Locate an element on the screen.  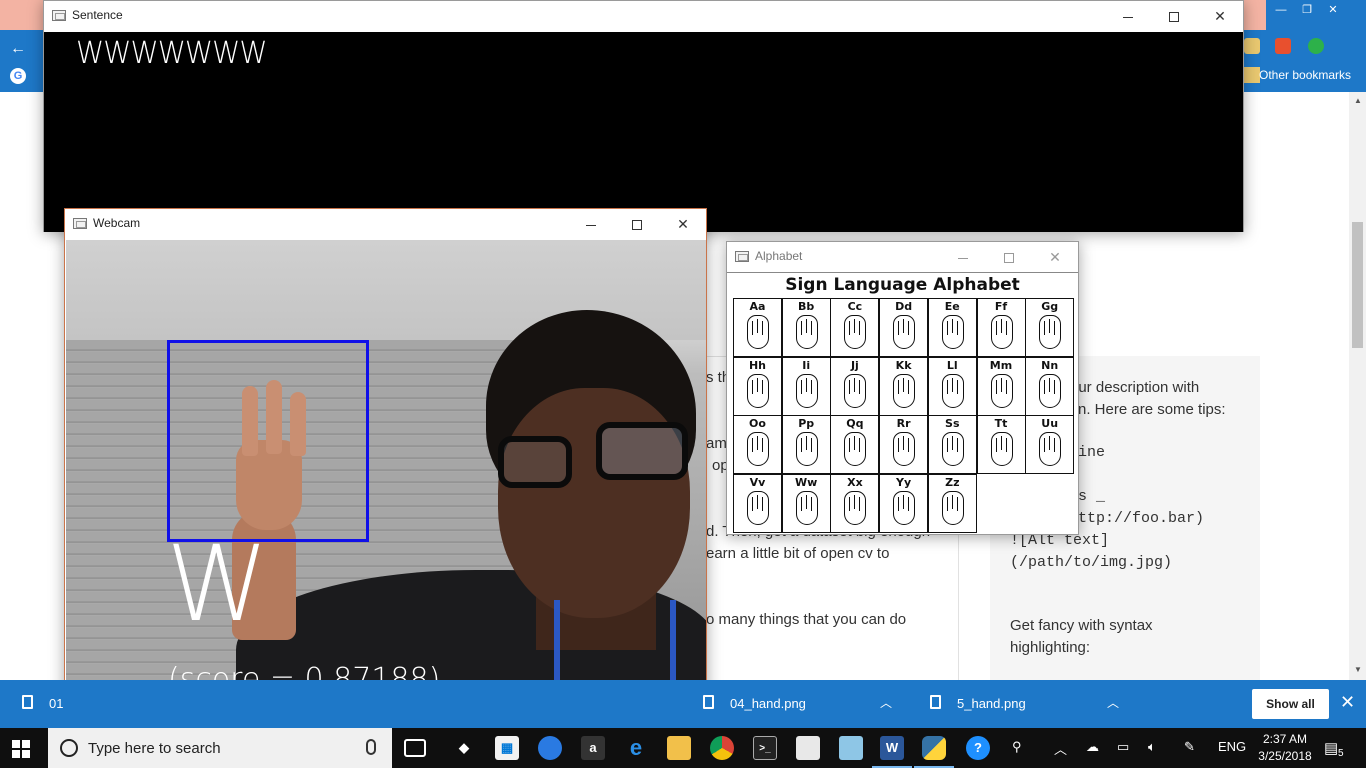
panel-code: ine is located at coordinates (1092, 452).